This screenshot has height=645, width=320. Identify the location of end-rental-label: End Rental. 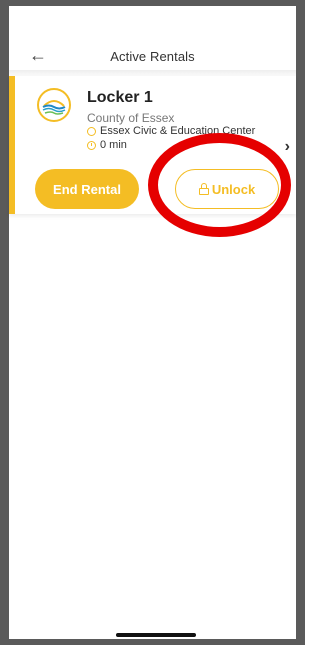
(87, 189).